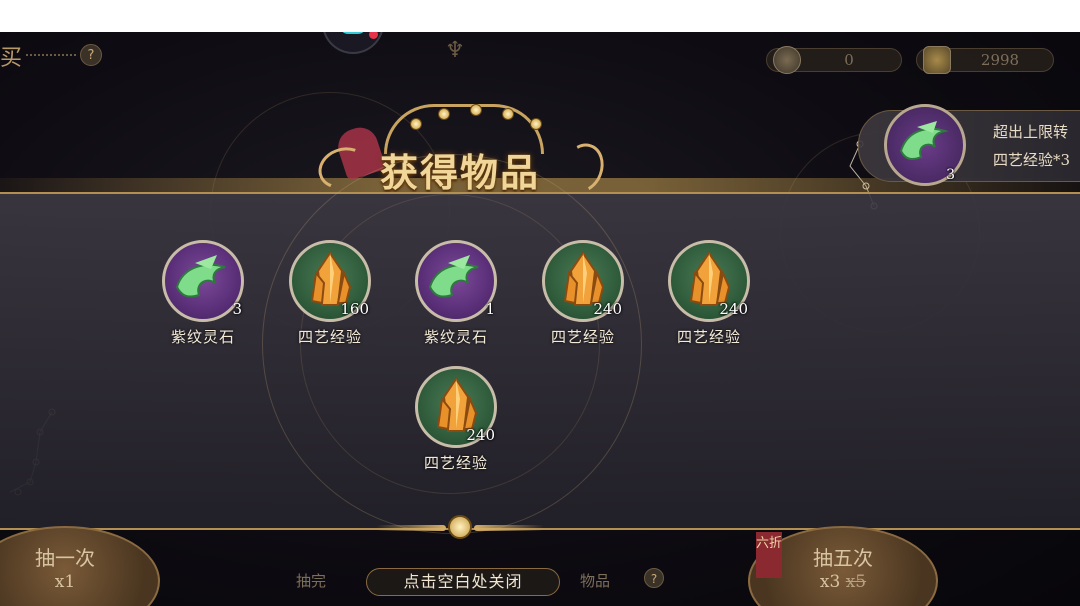  I want to click on draw-once-label: 抽一次, so click(65, 558).